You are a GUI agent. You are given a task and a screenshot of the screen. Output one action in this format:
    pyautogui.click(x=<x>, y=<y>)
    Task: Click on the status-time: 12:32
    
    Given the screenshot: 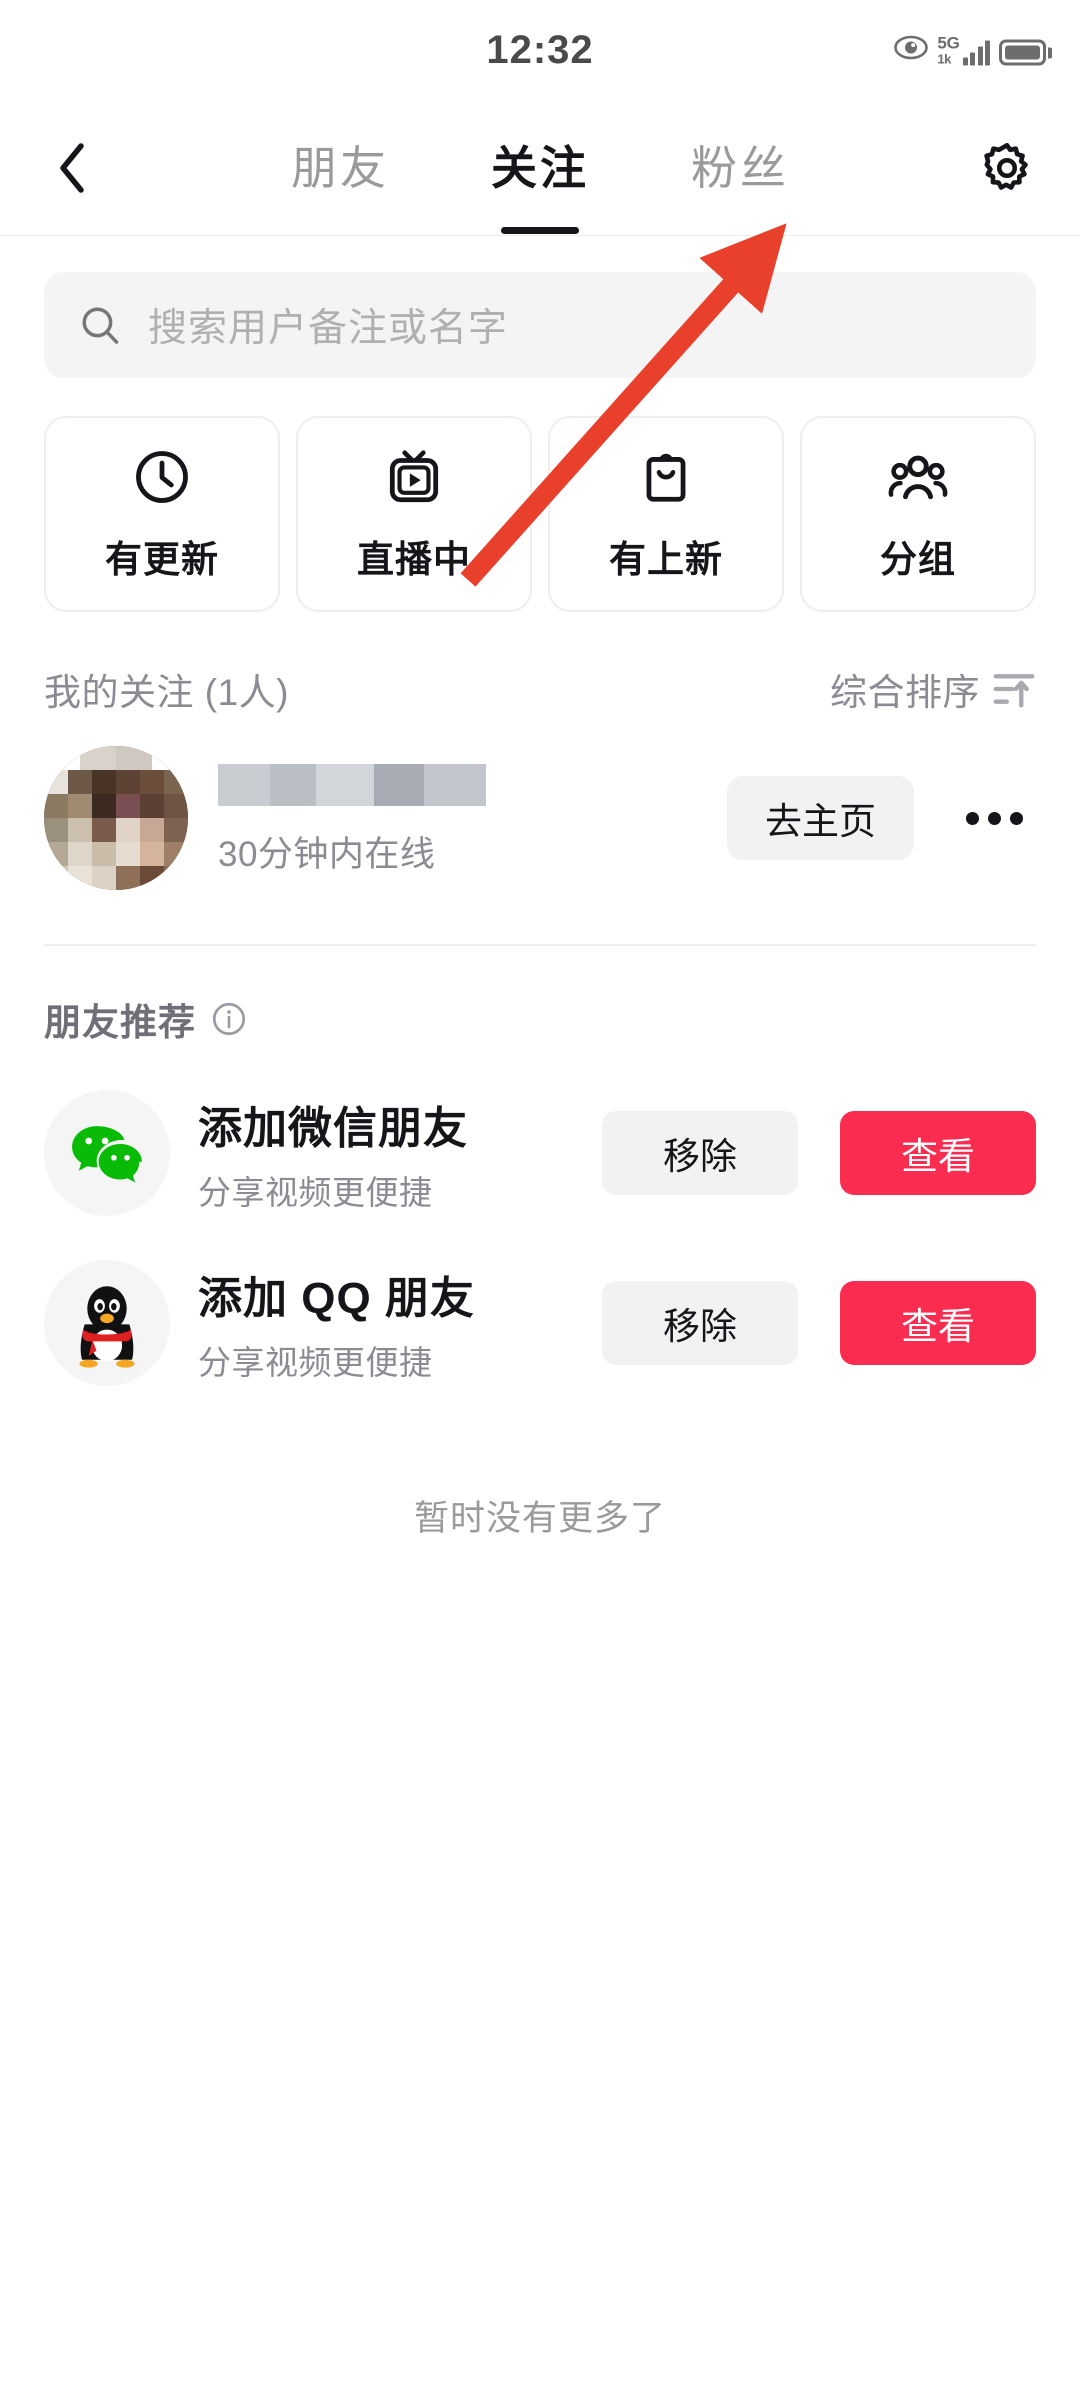 What is the action you would take?
    pyautogui.click(x=540, y=49)
    